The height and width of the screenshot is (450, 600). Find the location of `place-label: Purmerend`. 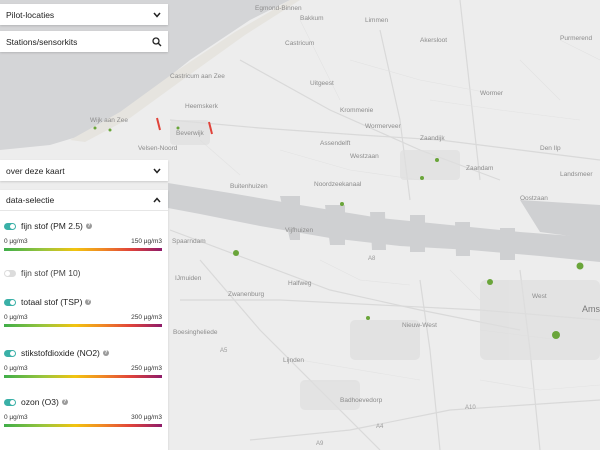

place-label: Purmerend is located at coordinates (576, 38).